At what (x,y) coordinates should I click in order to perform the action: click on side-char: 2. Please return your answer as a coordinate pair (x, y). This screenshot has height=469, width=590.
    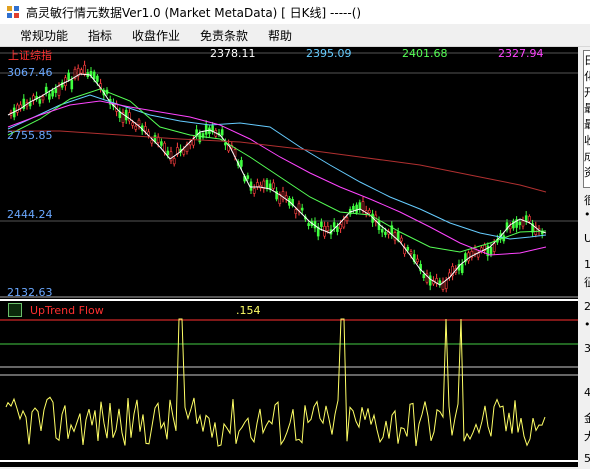
    Looking at the image, I should click on (587, 306).